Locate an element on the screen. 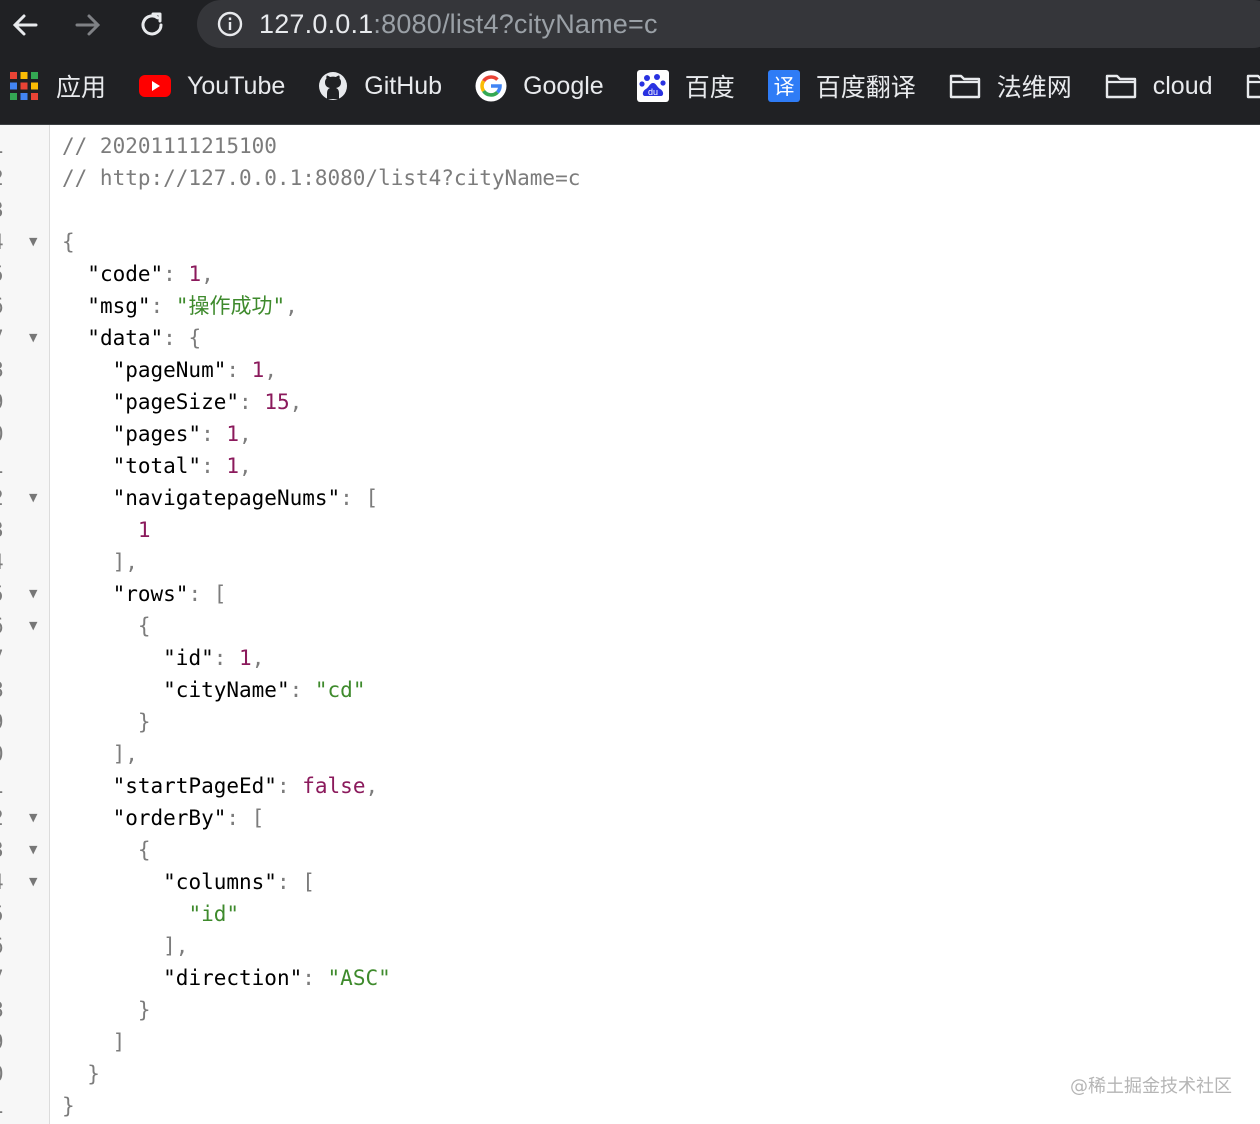 This screenshot has width=1260, height=1124. line-number: 1 is located at coordinates (10, 466).